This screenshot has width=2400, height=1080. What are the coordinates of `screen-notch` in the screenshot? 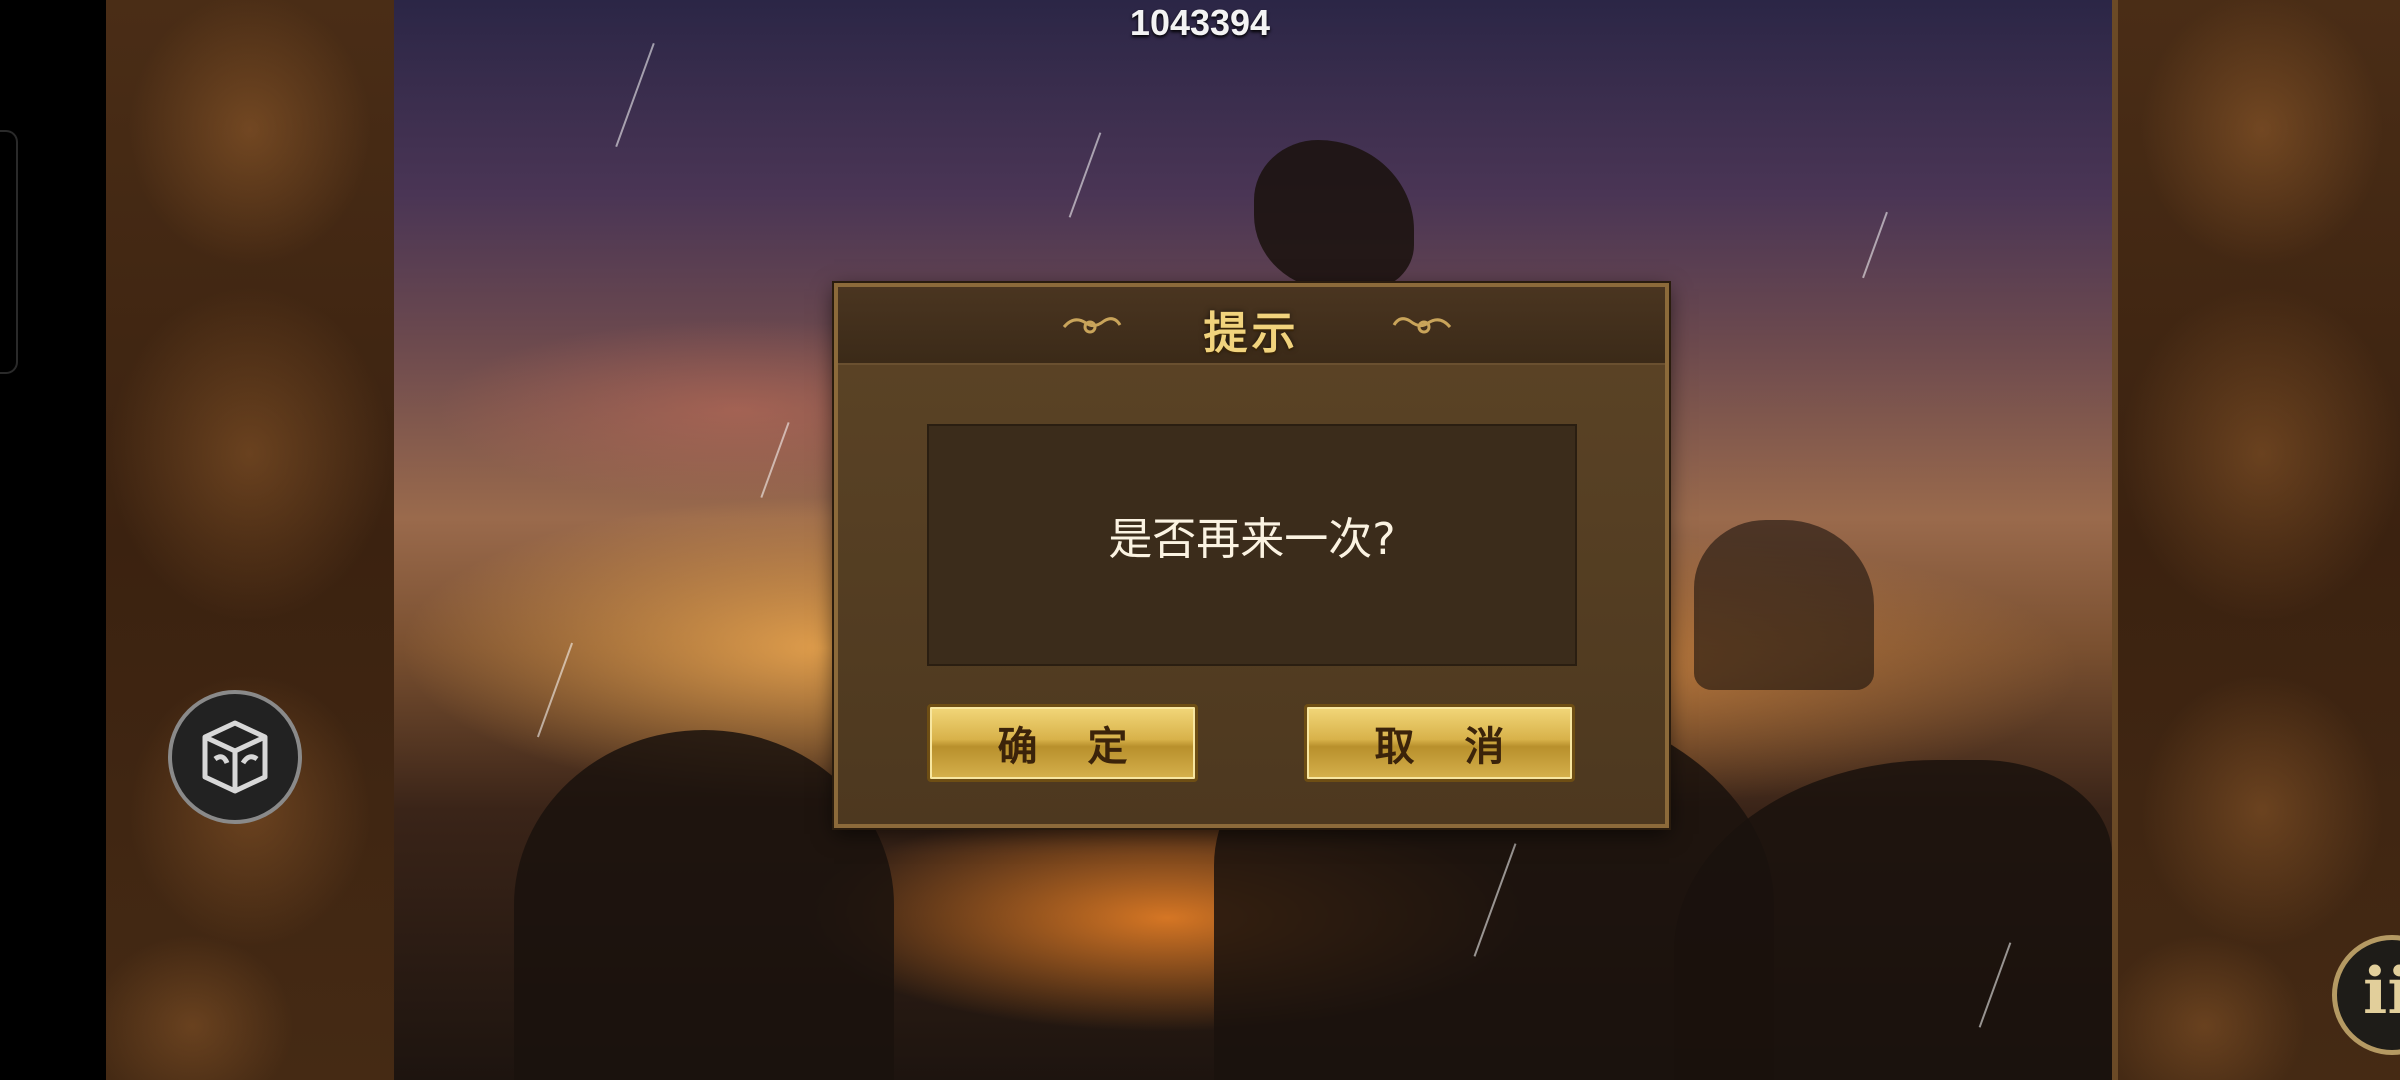 It's located at (9, 252).